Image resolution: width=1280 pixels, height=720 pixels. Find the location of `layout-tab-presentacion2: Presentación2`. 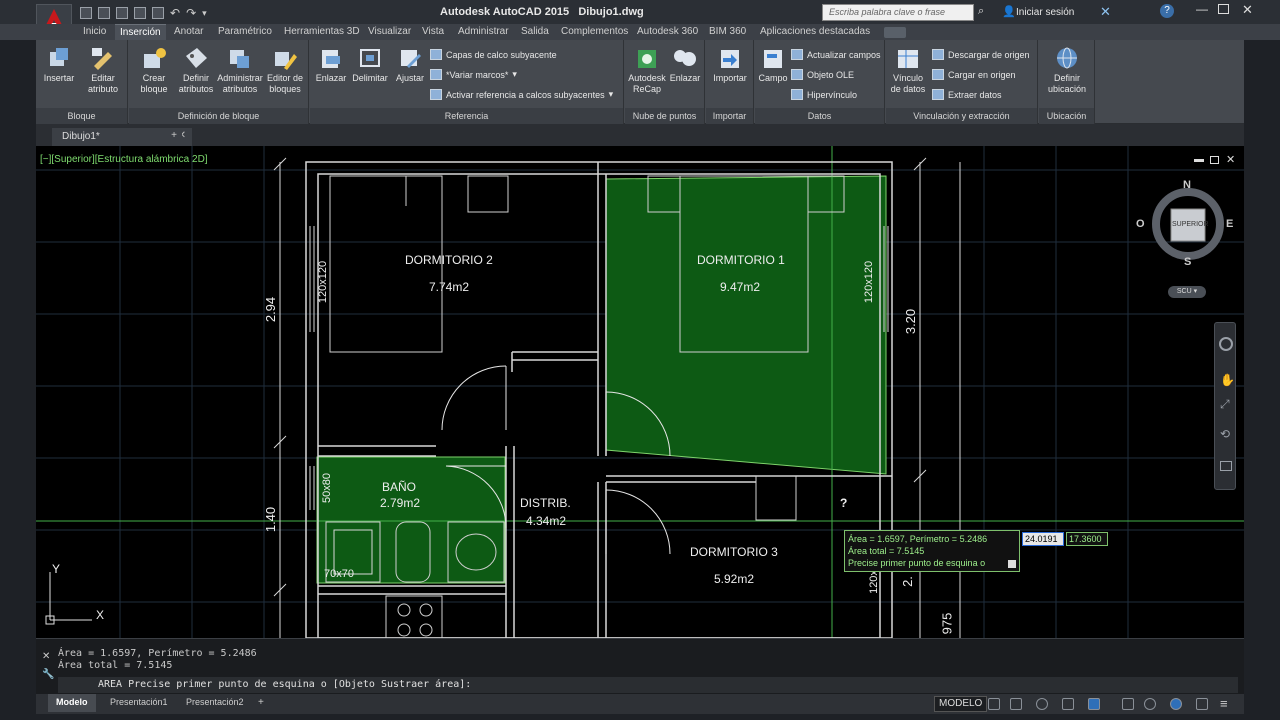

layout-tab-presentacion2: Presentación2 is located at coordinates (215, 703).